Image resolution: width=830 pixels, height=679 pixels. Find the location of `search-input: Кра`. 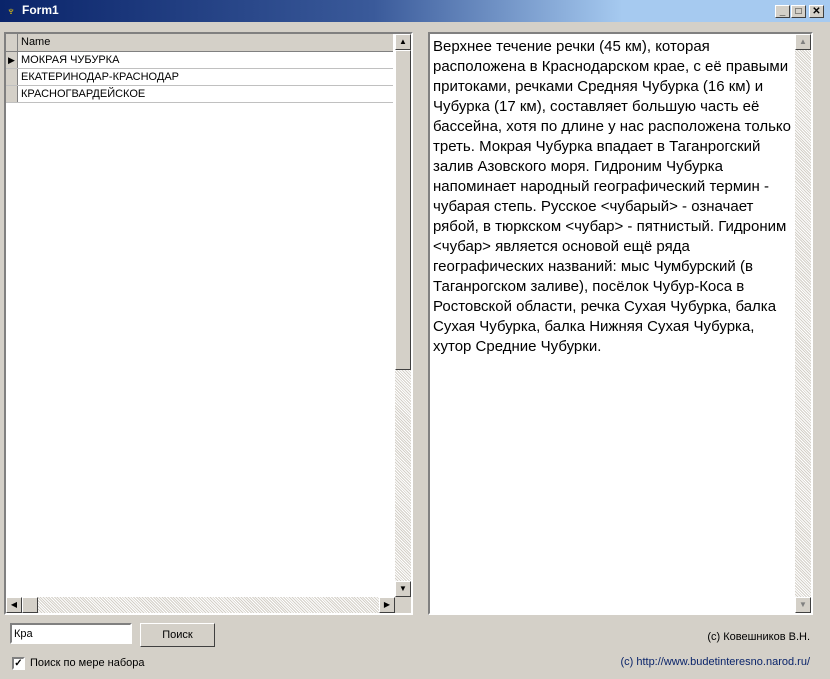

search-input: Кра is located at coordinates (71, 633).